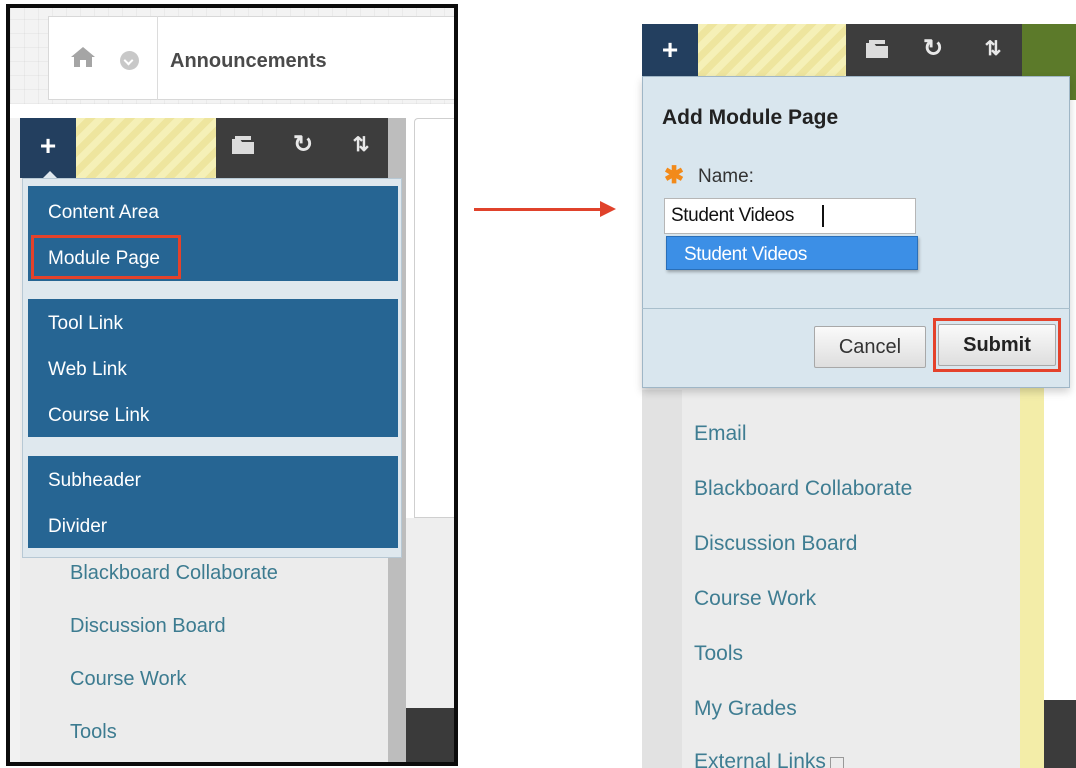 The height and width of the screenshot is (768, 1076). Describe the element at coordinates (760, 759) in the screenshot. I see `course-menu-item-external-links-label: External Links` at that location.